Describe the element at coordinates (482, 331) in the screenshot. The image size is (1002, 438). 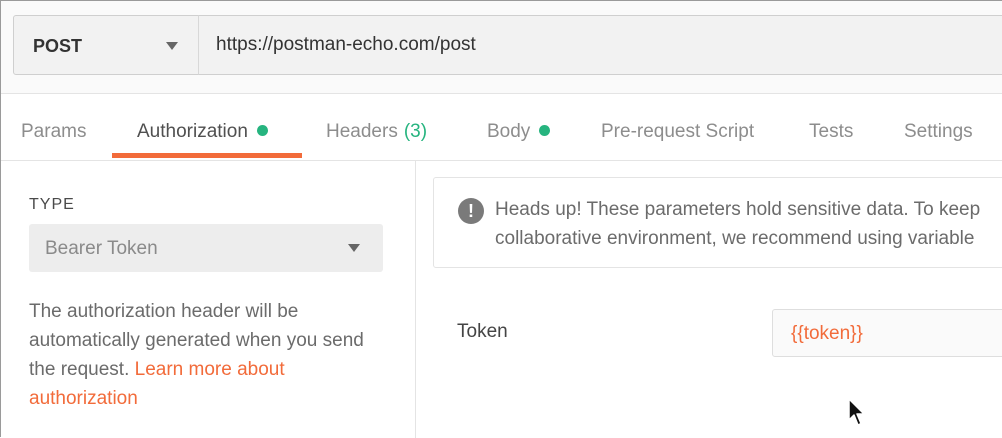
I see `token-label: Token` at that location.